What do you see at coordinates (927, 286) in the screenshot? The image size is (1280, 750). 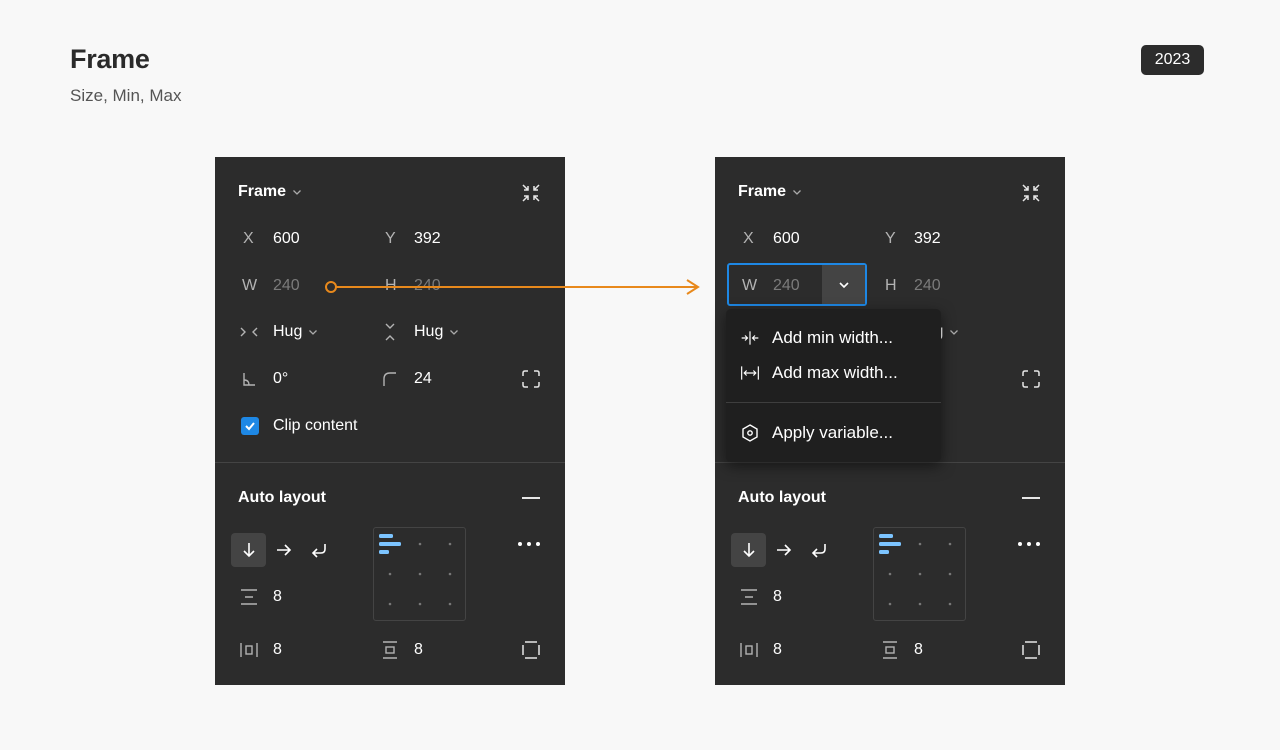 I see `h-input: 240` at bounding box center [927, 286].